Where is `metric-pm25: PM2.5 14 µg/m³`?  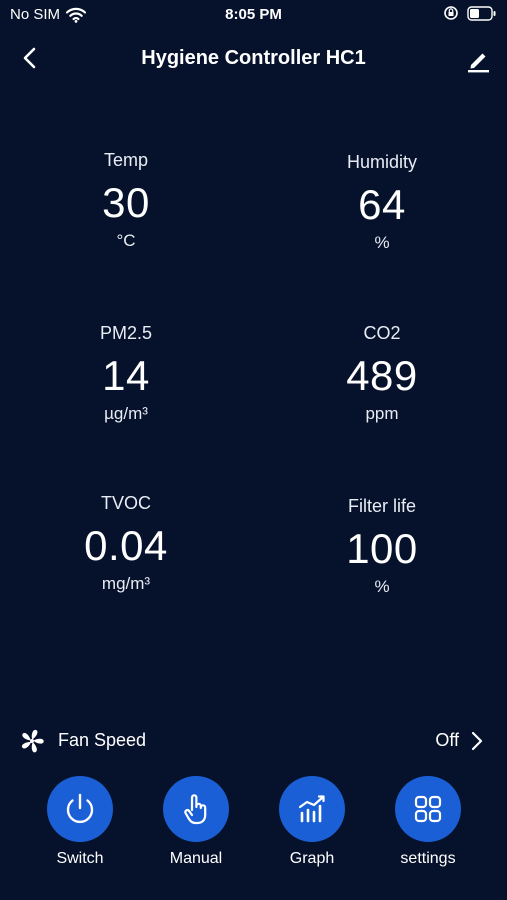 metric-pm25: PM2.5 14 µg/m³ is located at coordinates (126, 373).